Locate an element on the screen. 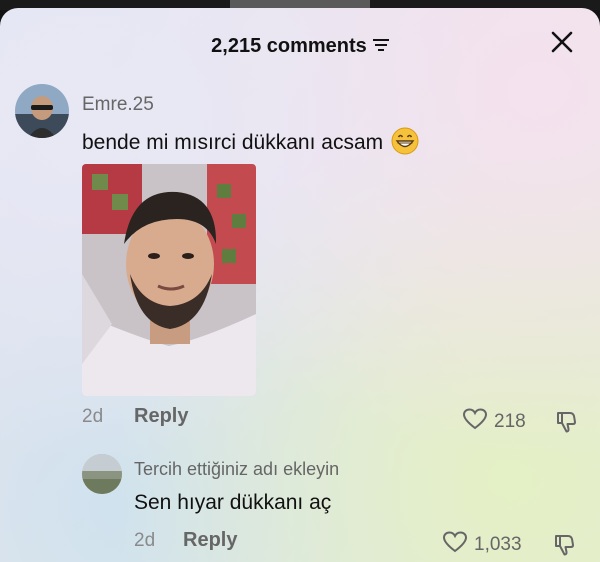 This screenshot has height=562, width=600. like-button: 218 is located at coordinates (494, 422).